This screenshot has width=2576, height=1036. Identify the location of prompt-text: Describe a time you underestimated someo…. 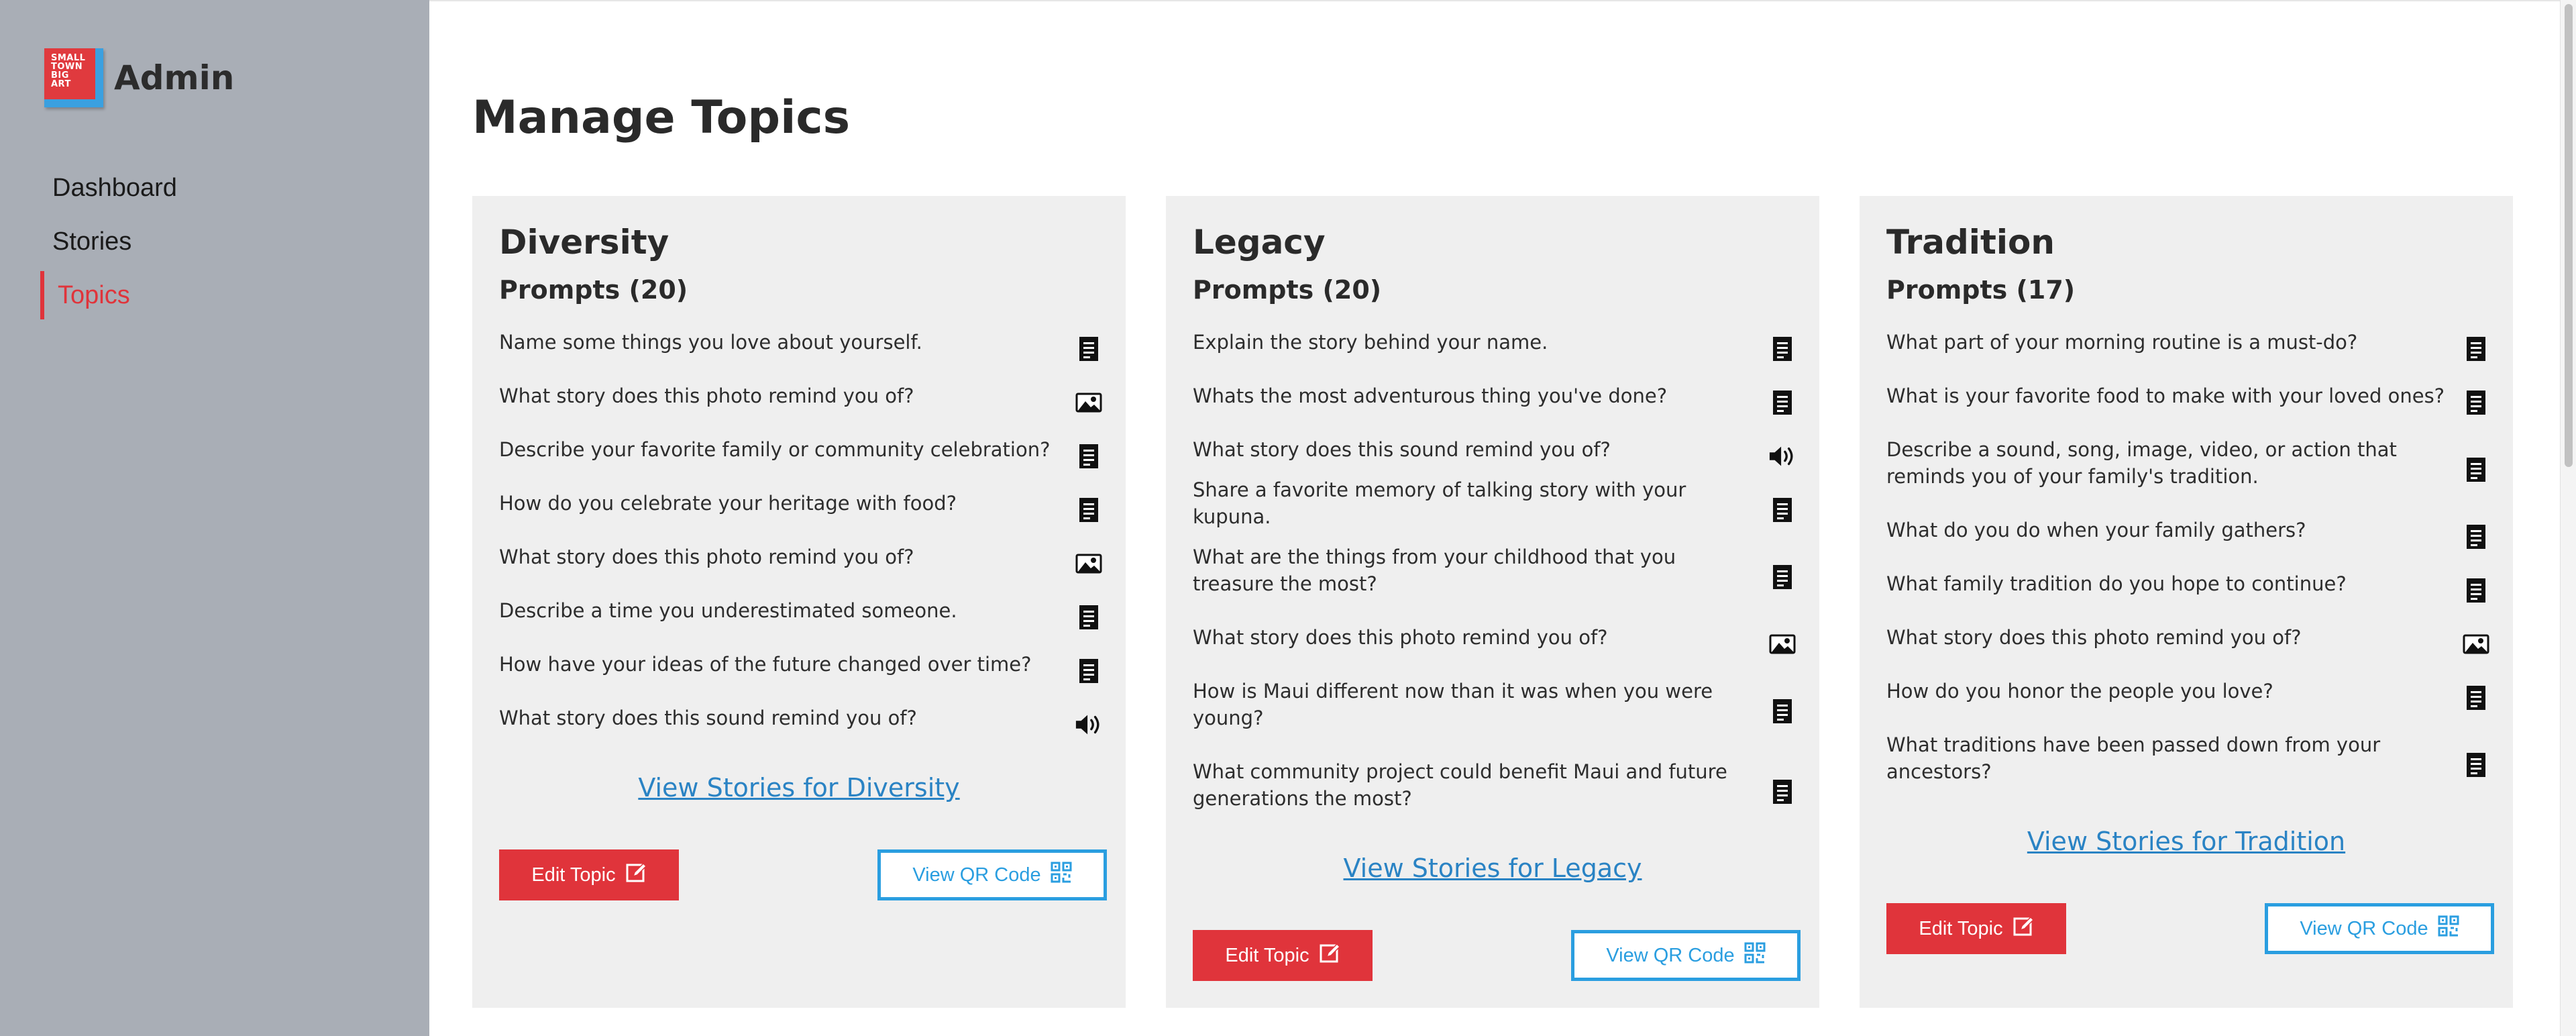
(728, 610).